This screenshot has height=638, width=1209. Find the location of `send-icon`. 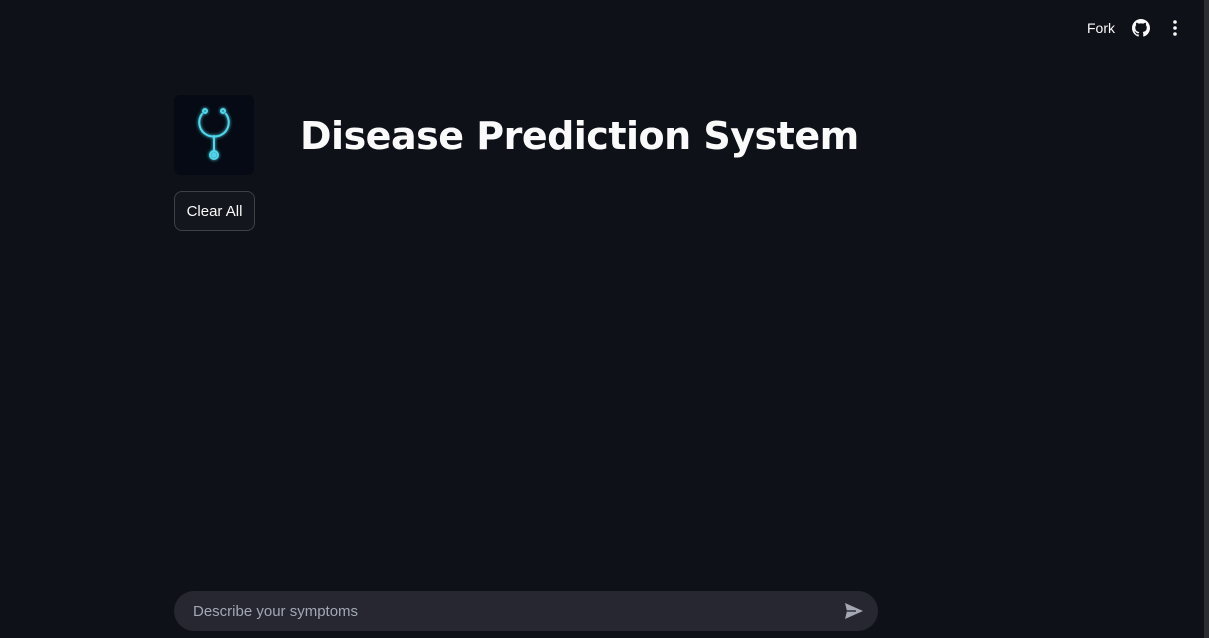

send-icon is located at coordinates (854, 611).